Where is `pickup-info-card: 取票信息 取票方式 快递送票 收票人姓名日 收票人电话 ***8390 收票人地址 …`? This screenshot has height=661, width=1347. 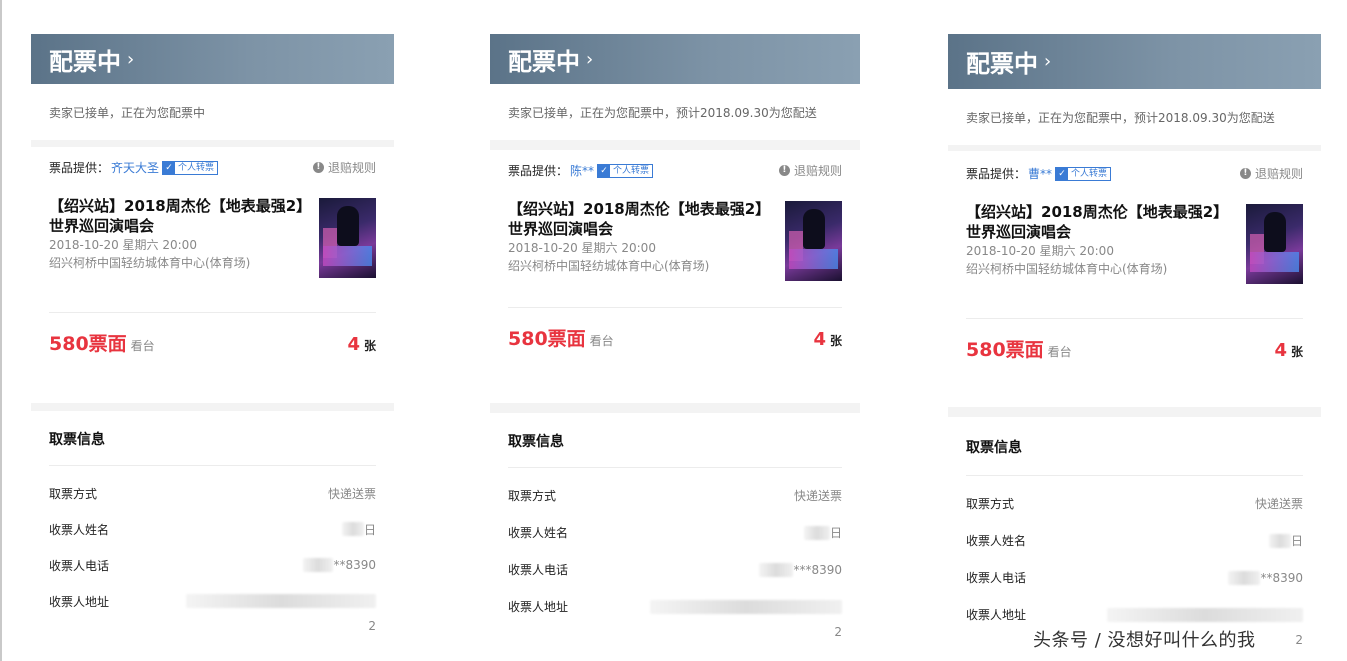 pickup-info-card: 取票信息 取票方式 快递送票 收票人姓名日 收票人电话 ***8390 收票人地址 … is located at coordinates (675, 527).